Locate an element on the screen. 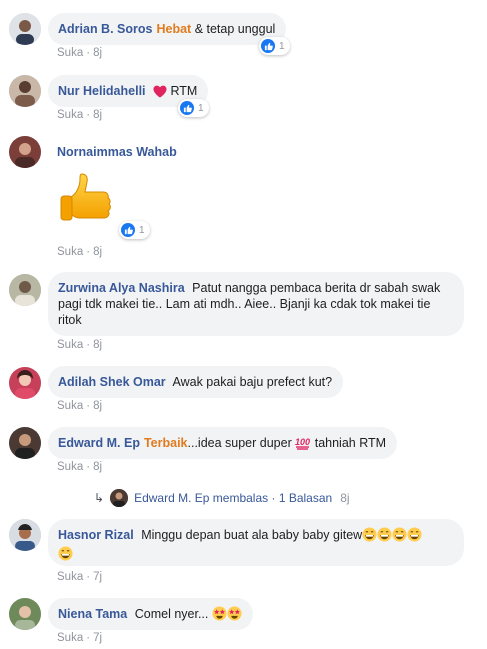  badge-label: Terbaik is located at coordinates (165, 443).